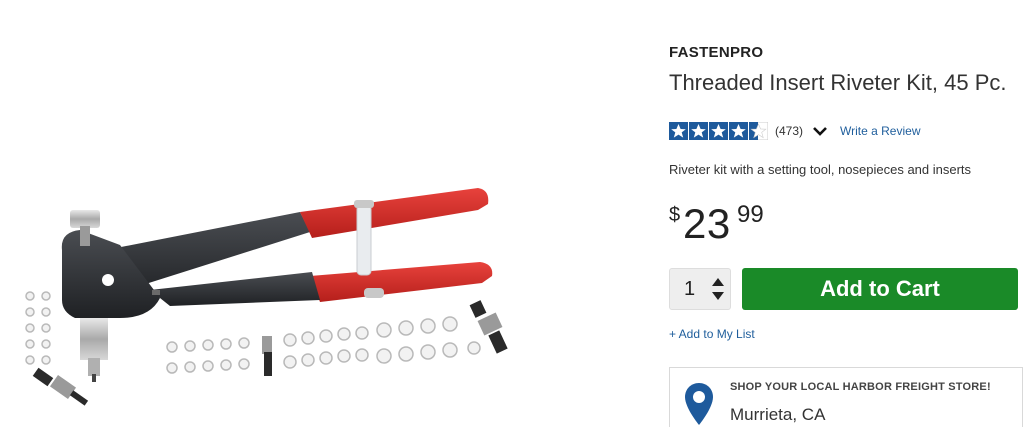 The height and width of the screenshot is (427, 1024). I want to click on add-to-list-link: + Add to My List, so click(712, 334).